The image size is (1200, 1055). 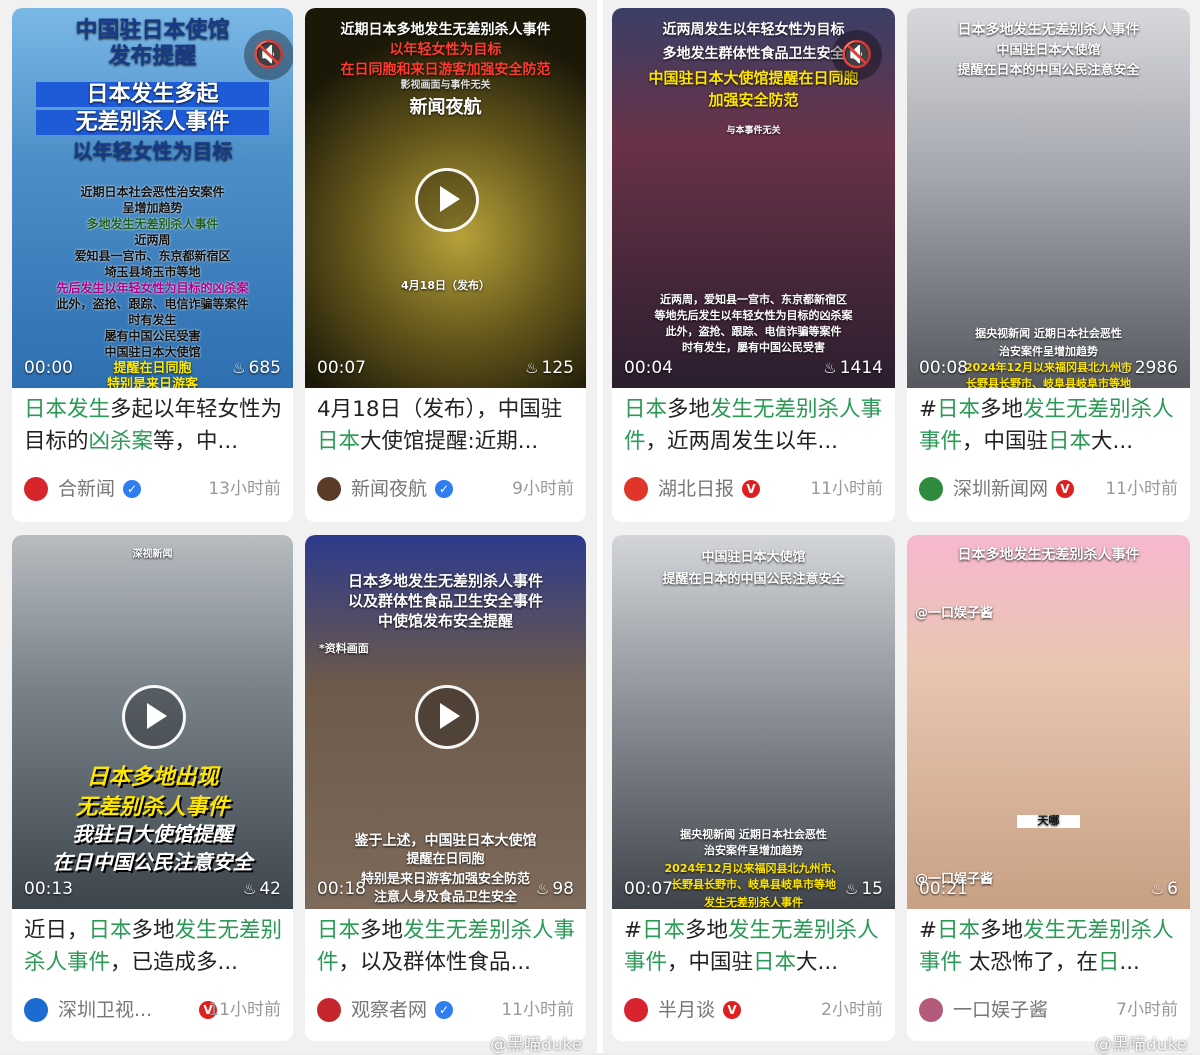 What do you see at coordinates (48, 889) in the screenshot?
I see `video-duration: 00:13` at bounding box center [48, 889].